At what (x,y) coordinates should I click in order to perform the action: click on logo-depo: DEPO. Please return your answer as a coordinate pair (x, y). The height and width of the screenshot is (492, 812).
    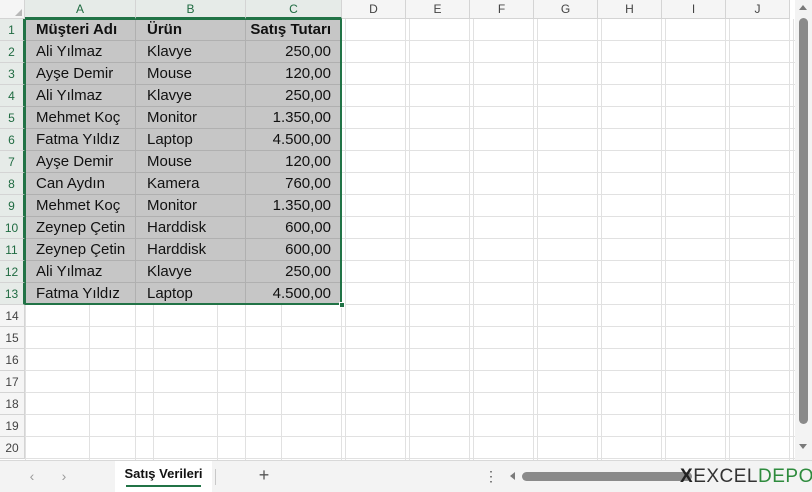
    Looking at the image, I should click on (785, 476).